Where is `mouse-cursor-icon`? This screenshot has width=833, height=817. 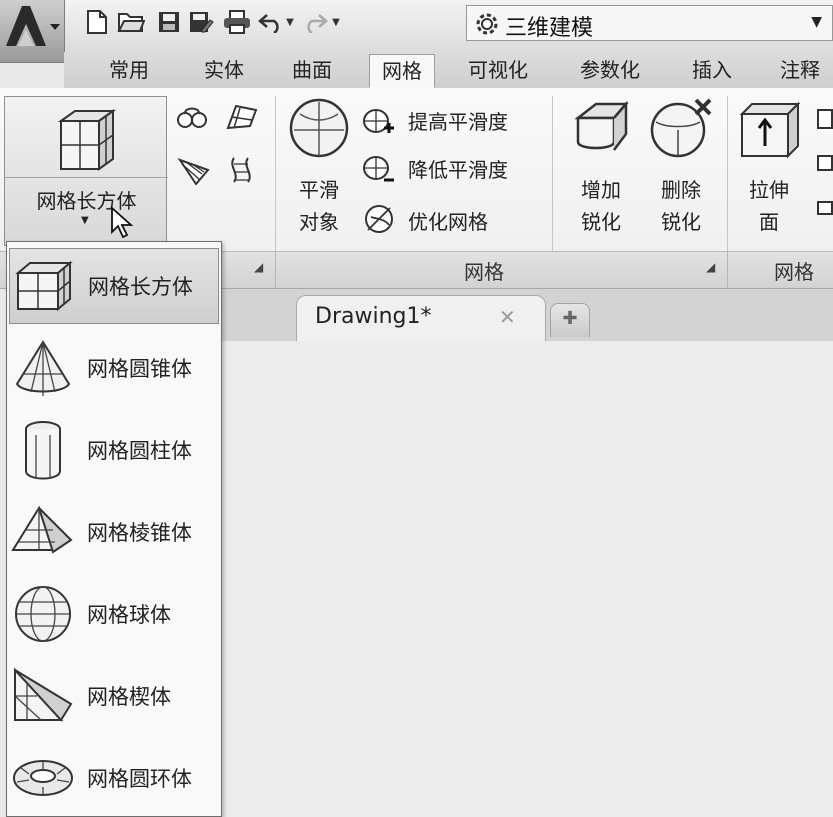 mouse-cursor-icon is located at coordinates (123, 223).